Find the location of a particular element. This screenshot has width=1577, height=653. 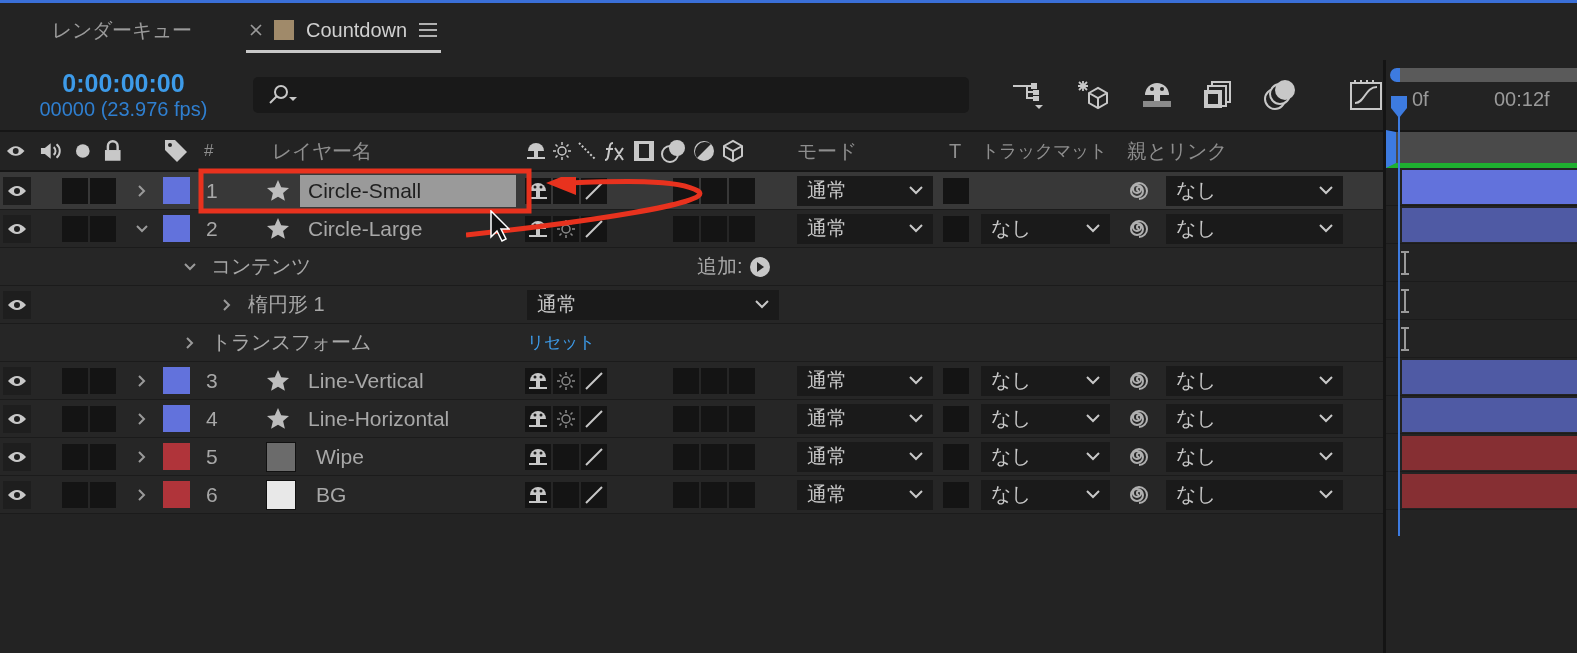

panel-tab: Countdown is located at coordinates (344, 31).